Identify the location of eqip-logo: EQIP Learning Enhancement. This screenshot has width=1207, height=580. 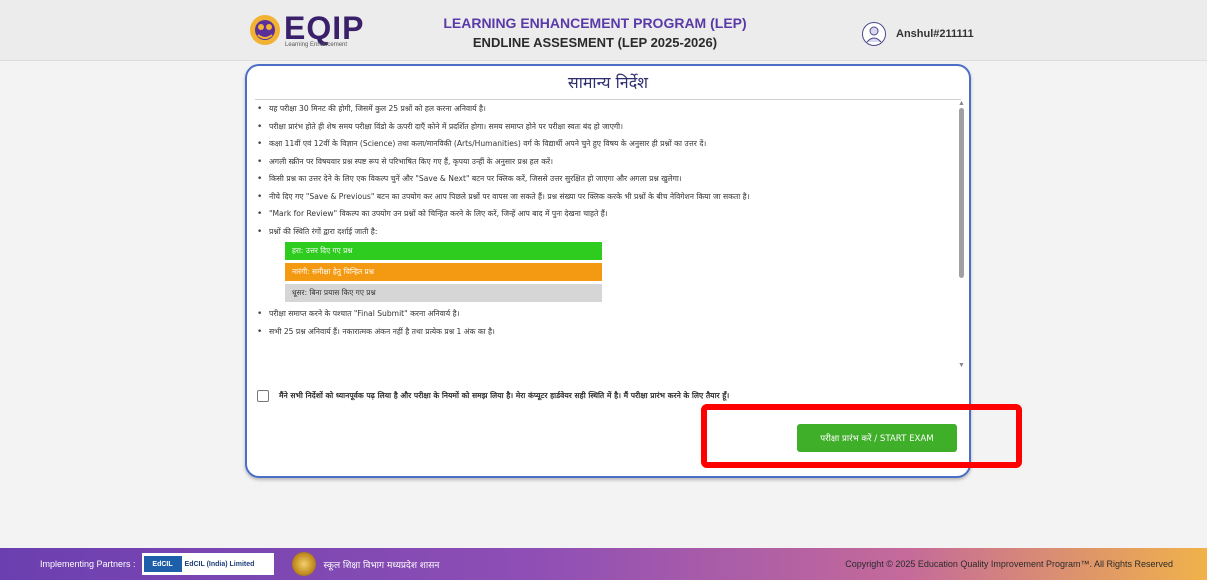
(308, 30).